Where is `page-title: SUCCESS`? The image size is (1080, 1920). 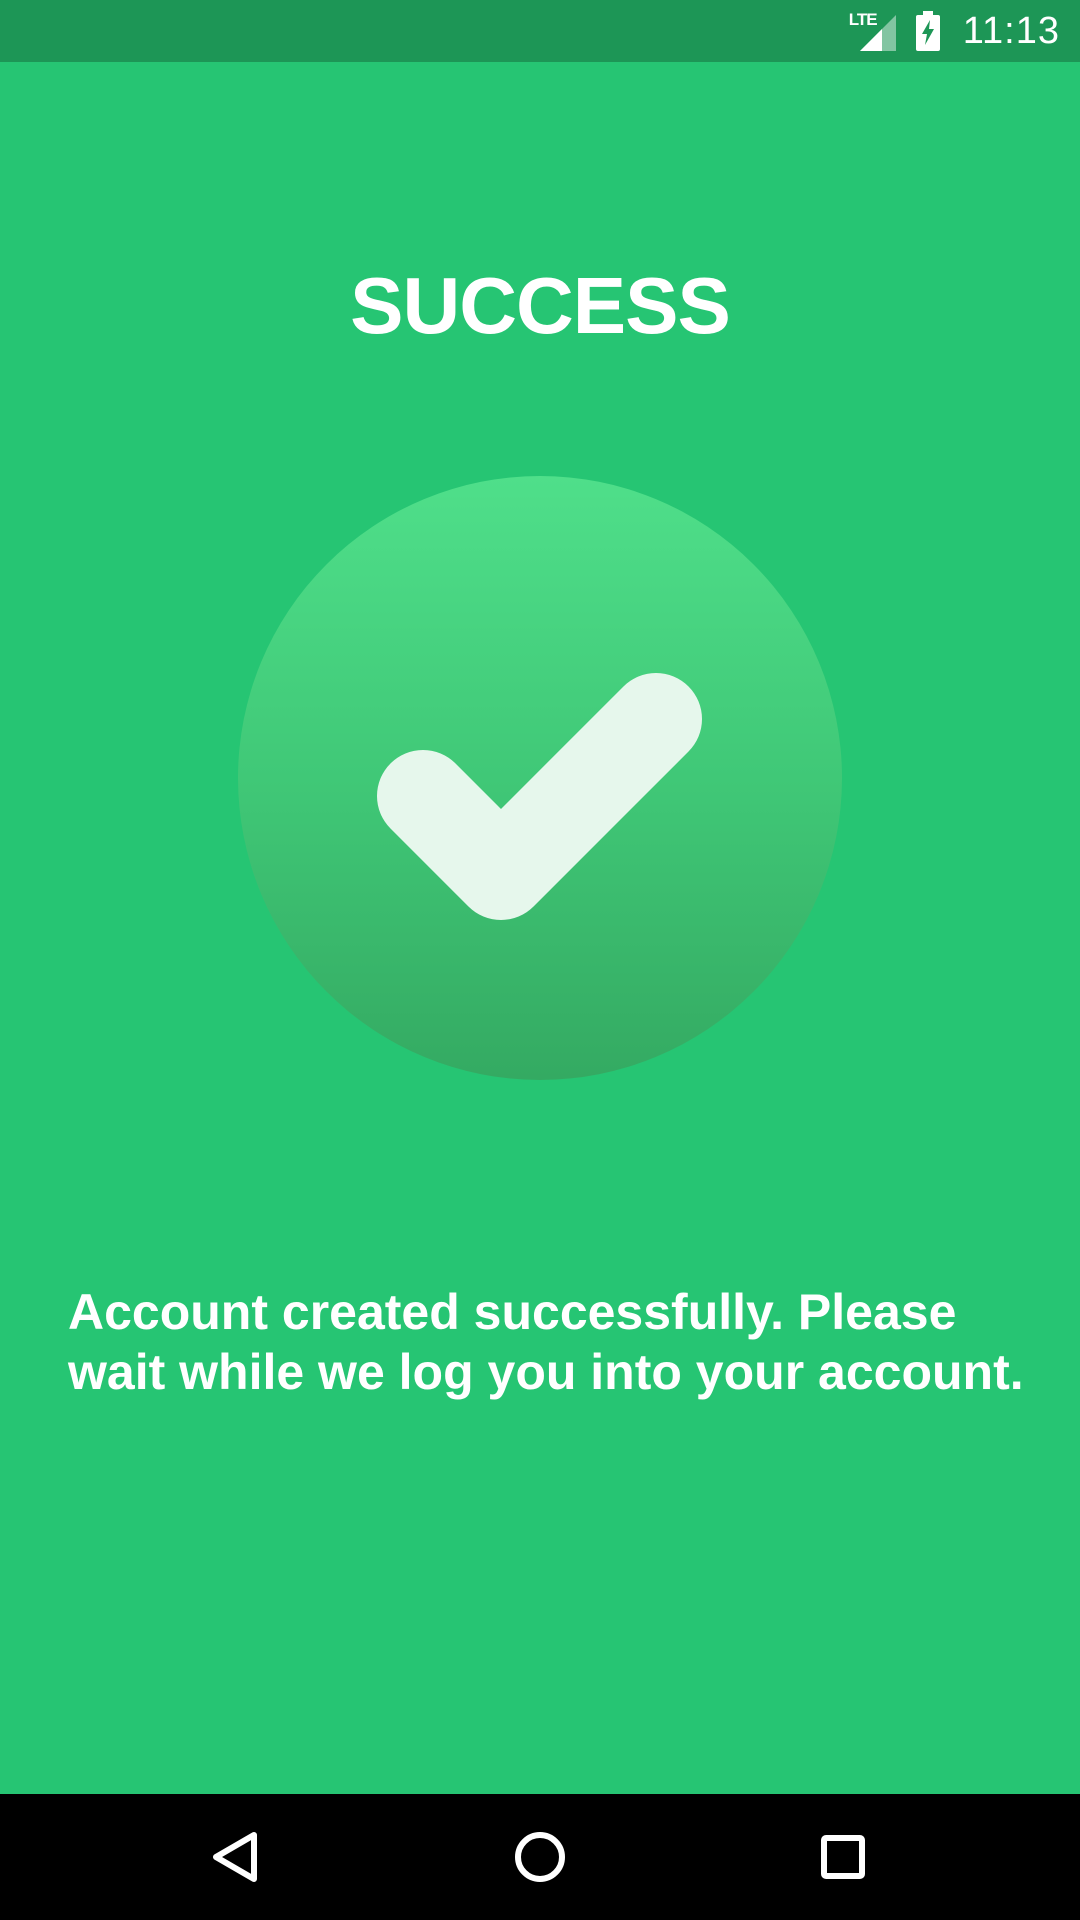 page-title: SUCCESS is located at coordinates (540, 305).